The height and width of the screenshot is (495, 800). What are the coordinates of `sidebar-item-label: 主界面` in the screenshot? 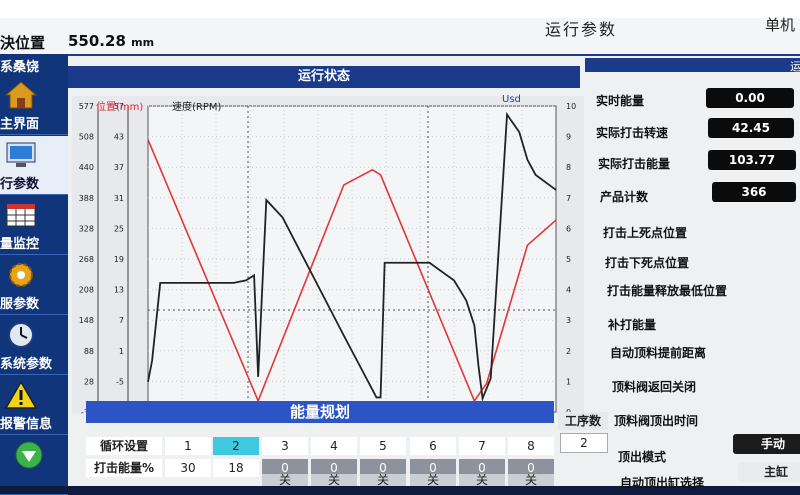 It's located at (20, 124).